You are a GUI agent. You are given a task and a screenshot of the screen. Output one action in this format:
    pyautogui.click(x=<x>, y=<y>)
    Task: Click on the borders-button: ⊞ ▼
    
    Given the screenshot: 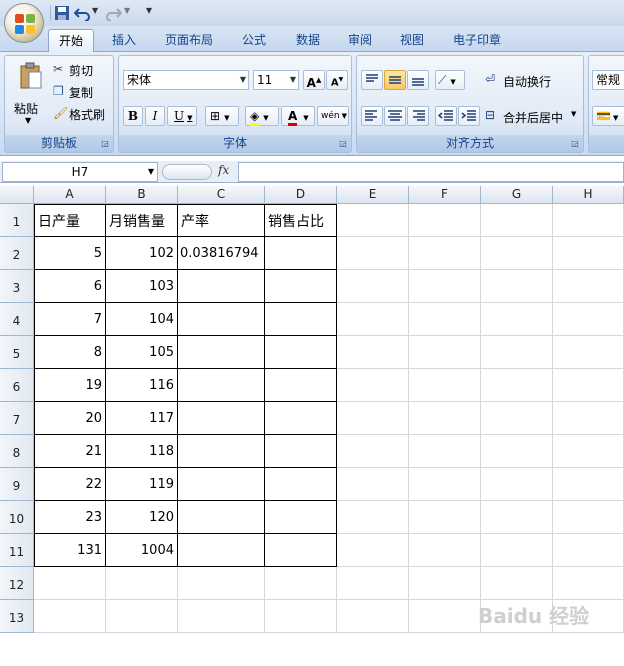 What is the action you would take?
    pyautogui.click(x=222, y=116)
    